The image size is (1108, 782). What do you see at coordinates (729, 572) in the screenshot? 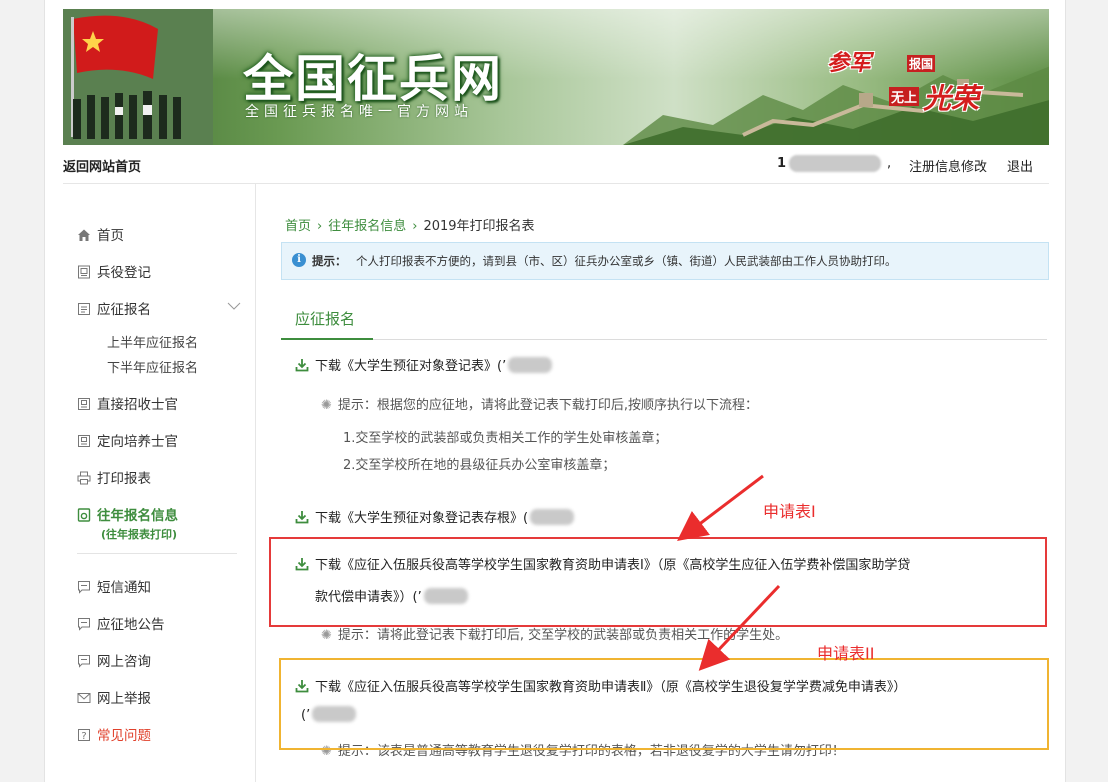
I see `annotation-arrows` at bounding box center [729, 572].